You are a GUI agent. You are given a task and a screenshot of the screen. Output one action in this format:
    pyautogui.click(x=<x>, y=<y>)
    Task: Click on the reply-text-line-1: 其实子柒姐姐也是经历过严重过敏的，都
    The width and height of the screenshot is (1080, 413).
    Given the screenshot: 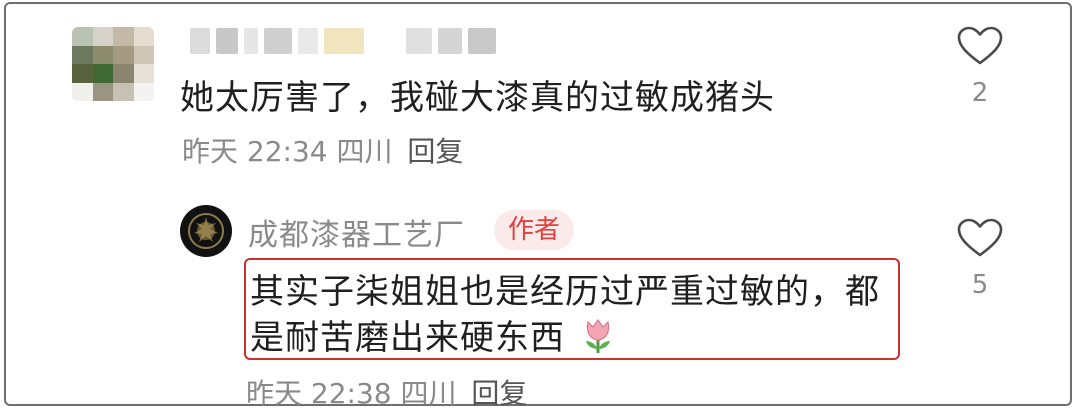 What is the action you would take?
    pyautogui.click(x=565, y=292)
    